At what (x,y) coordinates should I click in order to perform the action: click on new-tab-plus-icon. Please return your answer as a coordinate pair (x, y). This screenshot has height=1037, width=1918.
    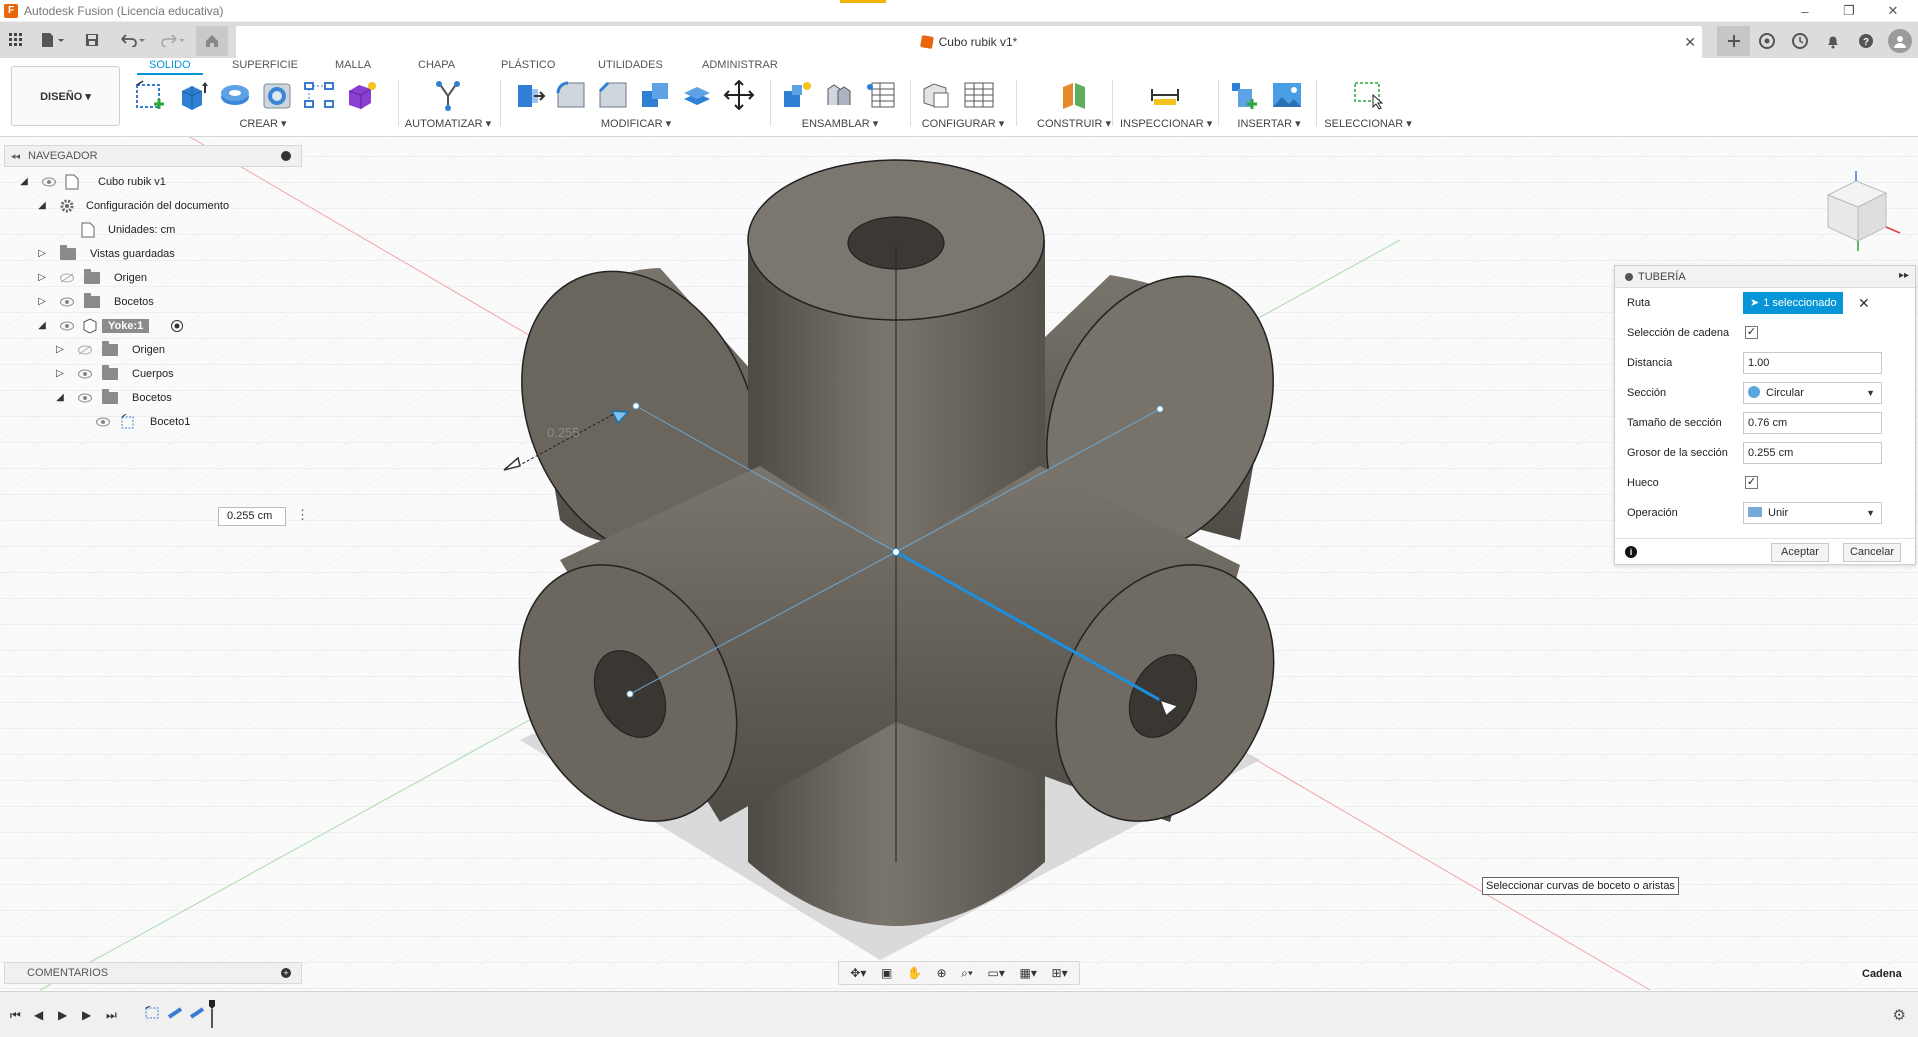
    Looking at the image, I should click on (1733, 41).